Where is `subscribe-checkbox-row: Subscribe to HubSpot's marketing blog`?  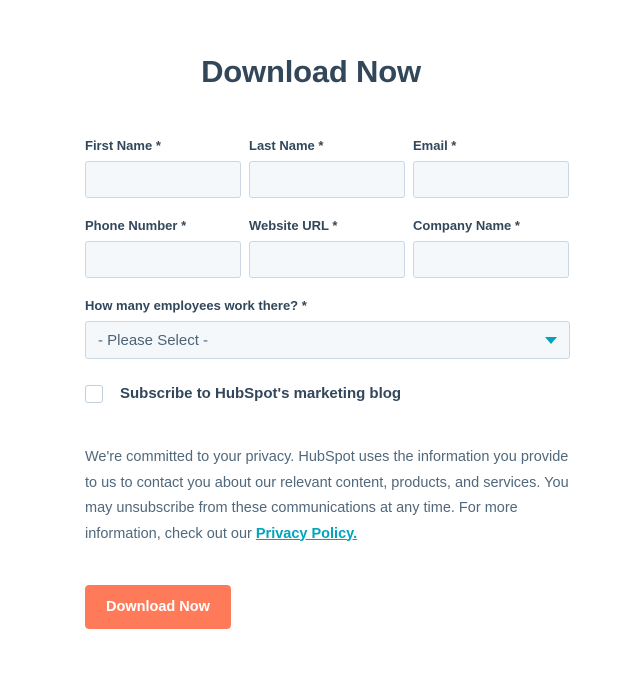 subscribe-checkbox-row: Subscribe to HubSpot's marketing blog is located at coordinates (327, 394).